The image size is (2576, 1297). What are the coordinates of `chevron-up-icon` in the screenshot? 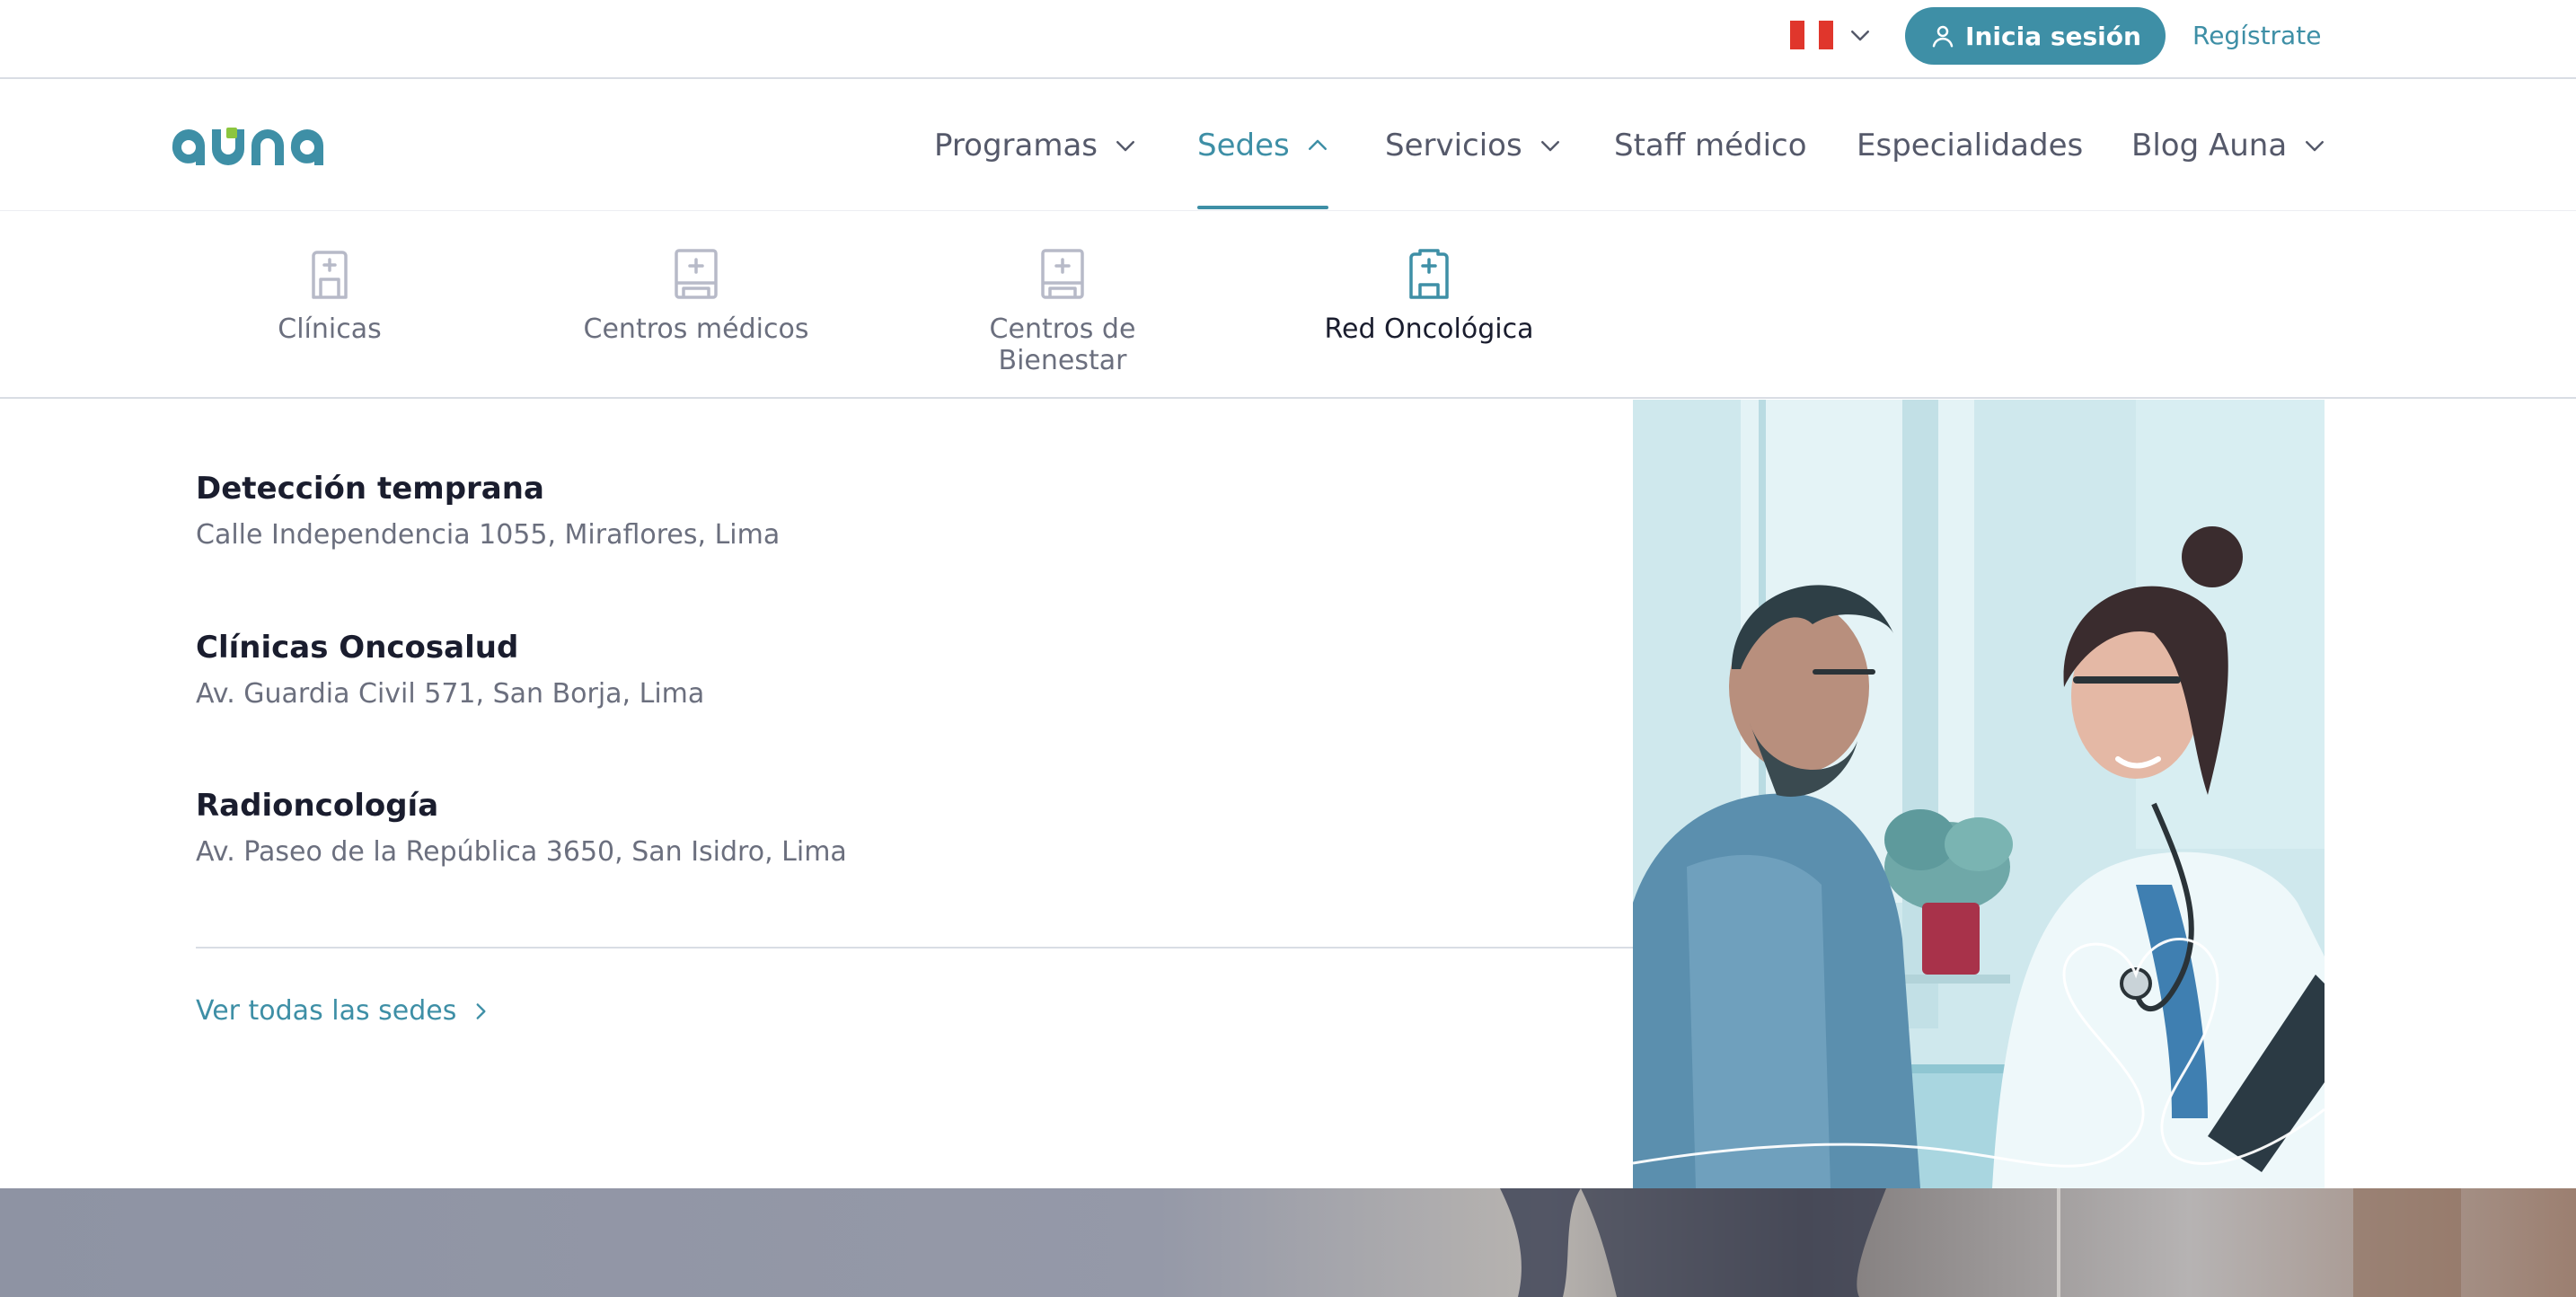 It's located at (1317, 144).